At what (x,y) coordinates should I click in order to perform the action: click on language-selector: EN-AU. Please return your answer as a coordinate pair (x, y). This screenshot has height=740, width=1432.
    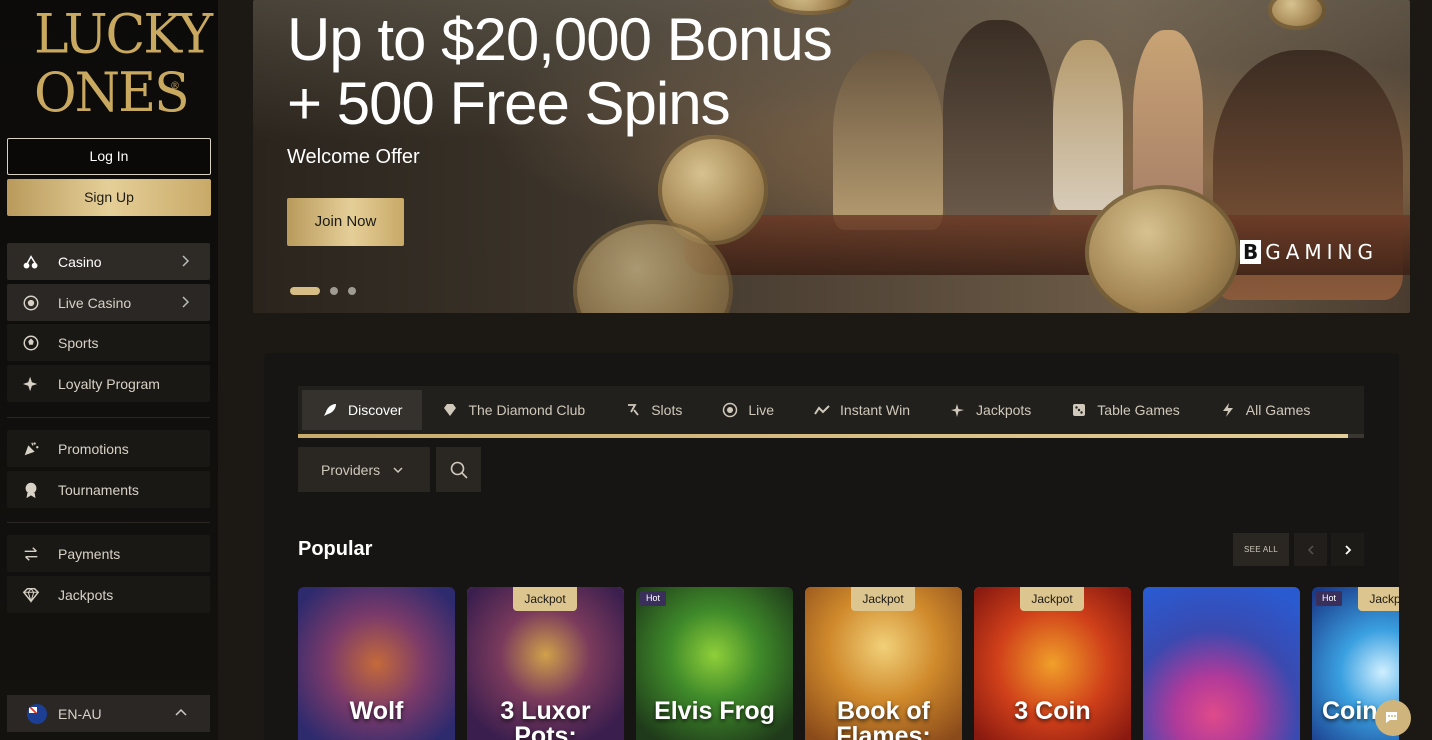
    Looking at the image, I should click on (108, 713).